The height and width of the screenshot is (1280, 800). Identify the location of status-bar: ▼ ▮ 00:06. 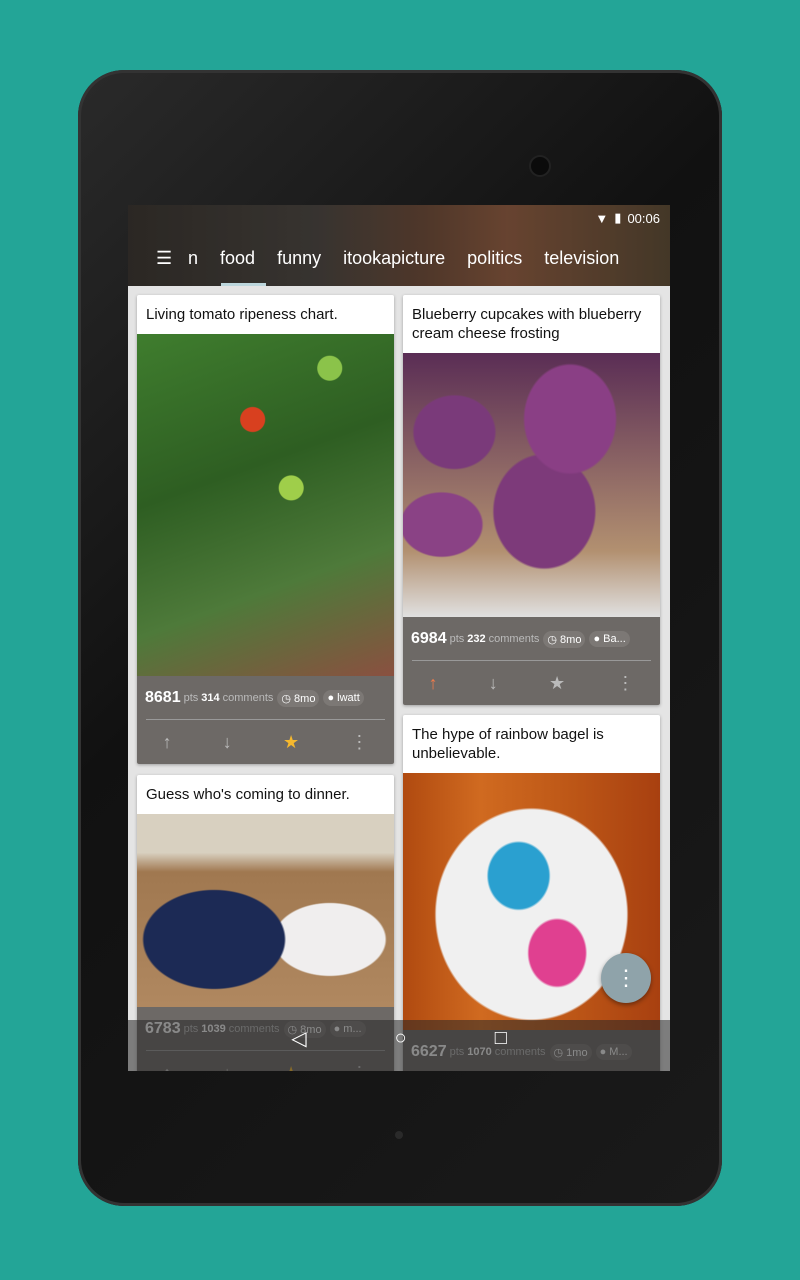
(627, 218).